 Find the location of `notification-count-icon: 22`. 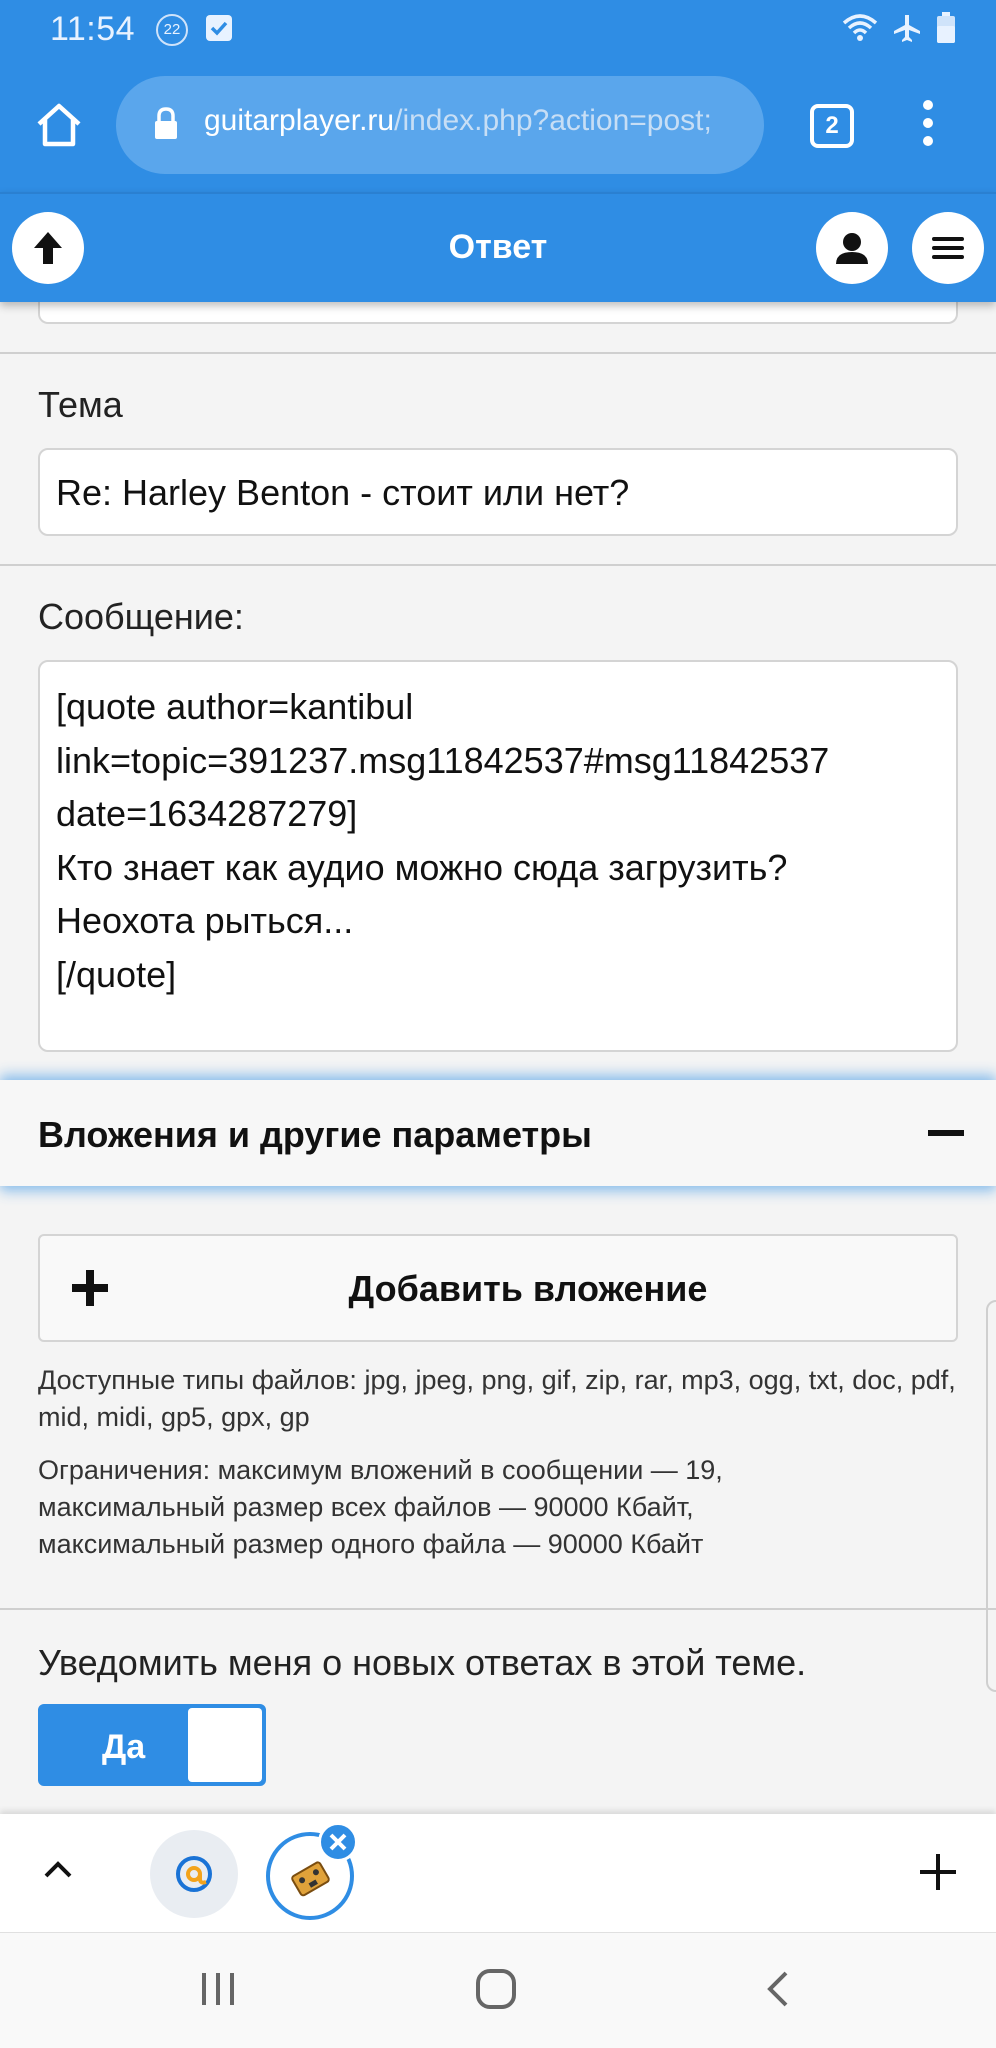

notification-count-icon: 22 is located at coordinates (172, 30).